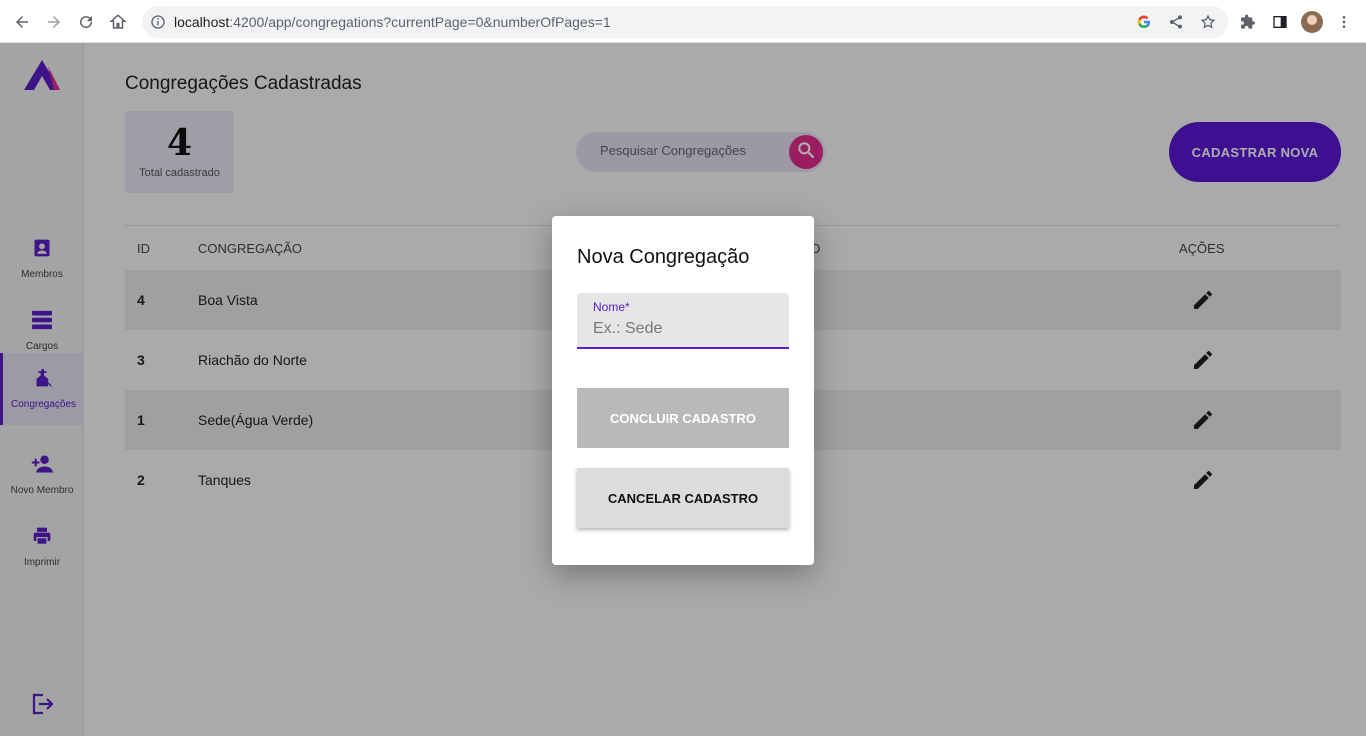  What do you see at coordinates (611, 307) in the screenshot?
I see `name-field-label: Nome*` at bounding box center [611, 307].